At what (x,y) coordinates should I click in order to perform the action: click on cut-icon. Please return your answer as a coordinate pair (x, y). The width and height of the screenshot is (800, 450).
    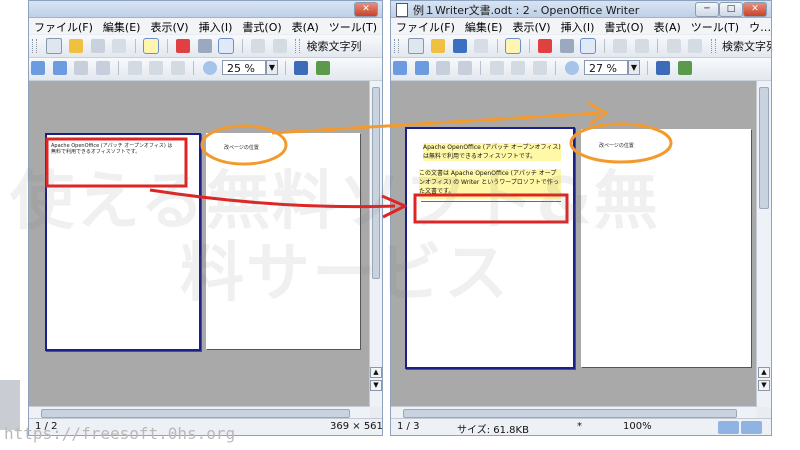
    Looking at the image, I should click on (673, 46).